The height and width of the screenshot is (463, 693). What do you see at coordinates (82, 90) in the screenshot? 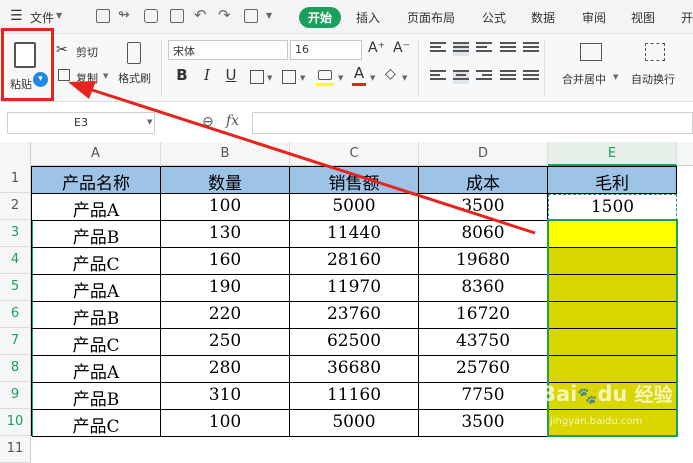
I see `annotation-arrow-head` at bounding box center [82, 90].